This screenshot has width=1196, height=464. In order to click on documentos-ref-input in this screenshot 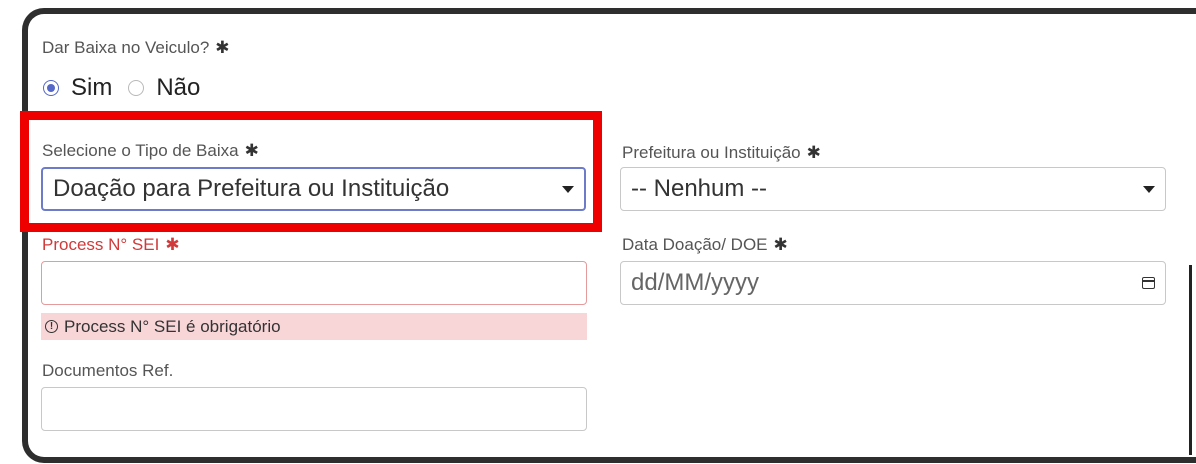, I will do `click(314, 409)`.